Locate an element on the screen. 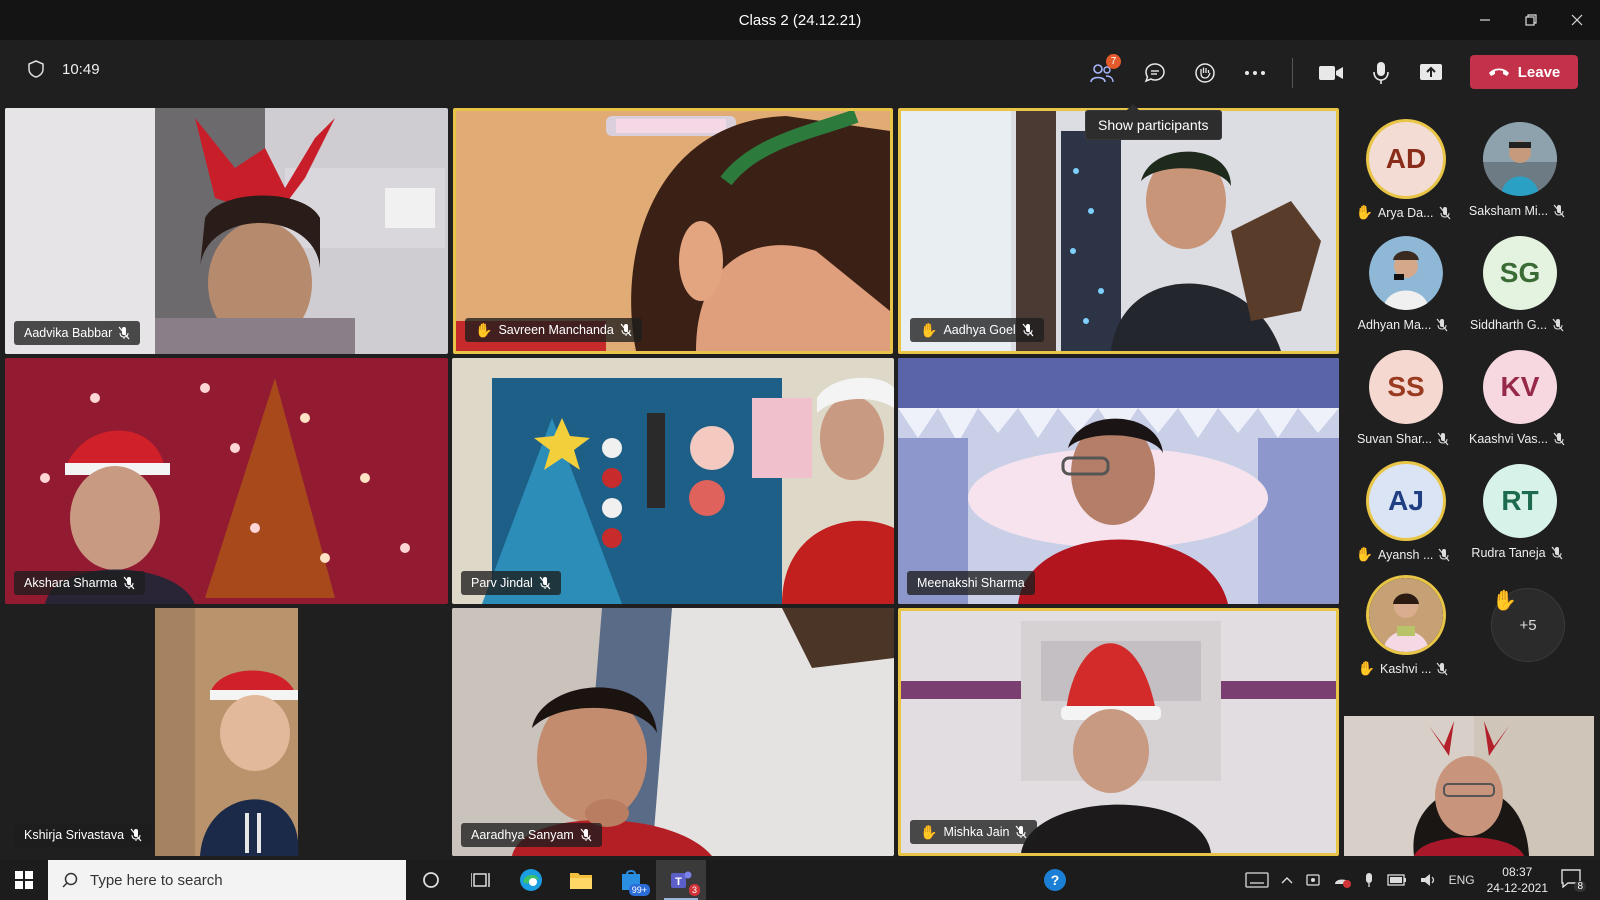  video-tile: ✋ Mishka Jain is located at coordinates (1118, 732).